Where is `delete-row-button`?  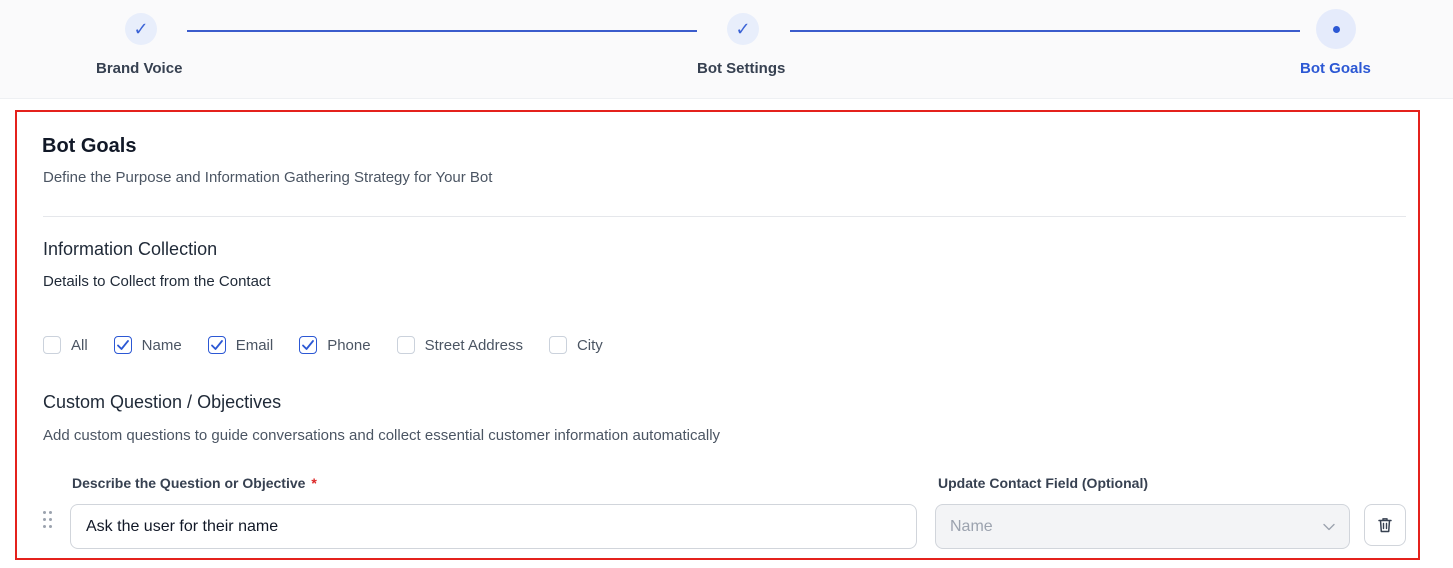 delete-row-button is located at coordinates (1385, 525).